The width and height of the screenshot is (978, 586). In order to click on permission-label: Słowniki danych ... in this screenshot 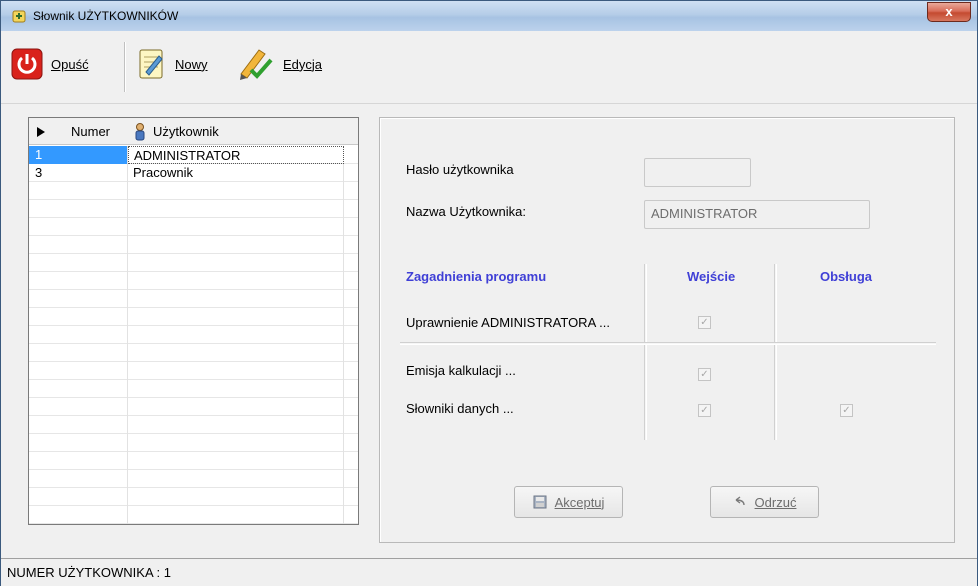, I will do `click(460, 408)`.